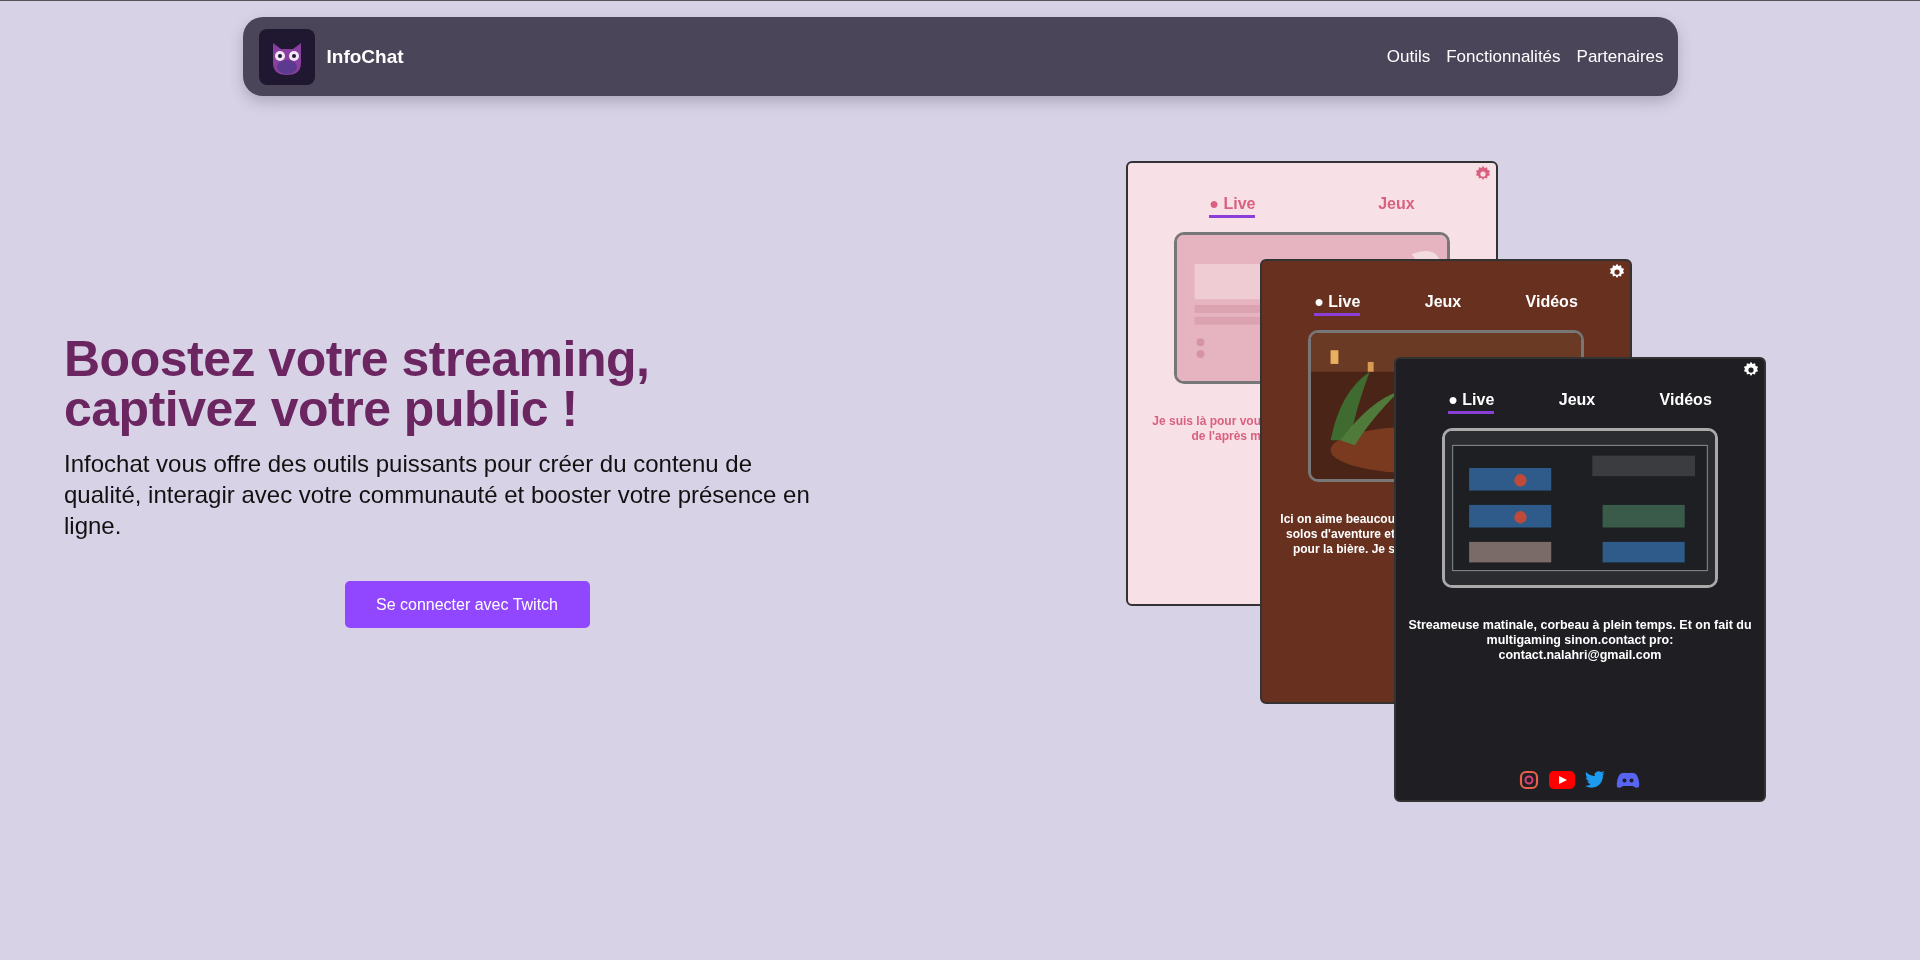  What do you see at coordinates (286, 56) in the screenshot?
I see `owl-logo-icon` at bounding box center [286, 56].